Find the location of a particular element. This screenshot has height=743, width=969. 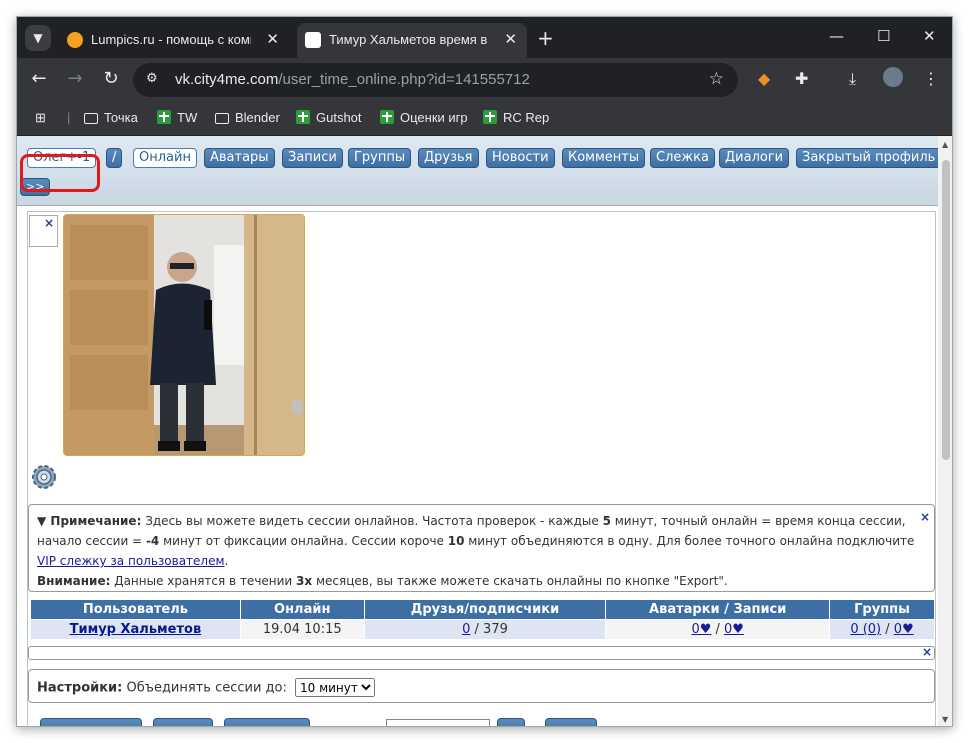

scroll-thumb is located at coordinates (946, 310).